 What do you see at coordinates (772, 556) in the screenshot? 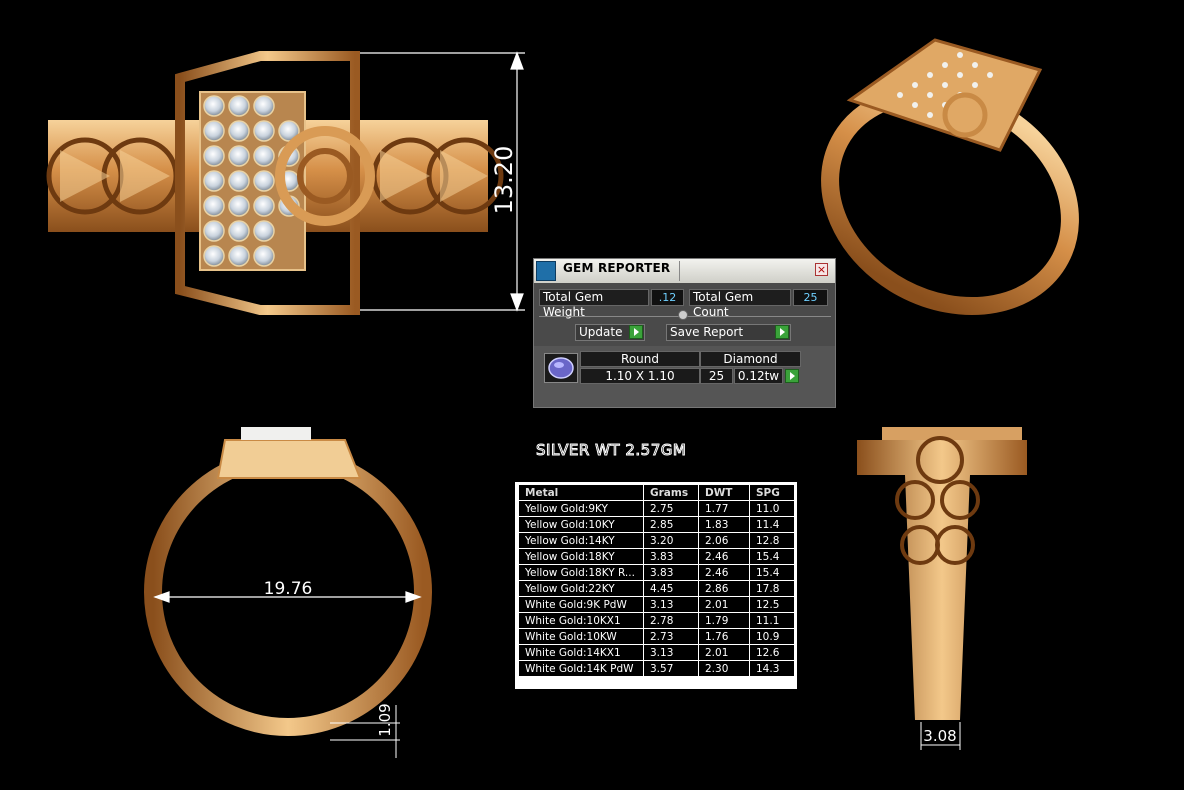
I see `spg-cell: 15.4` at bounding box center [772, 556].